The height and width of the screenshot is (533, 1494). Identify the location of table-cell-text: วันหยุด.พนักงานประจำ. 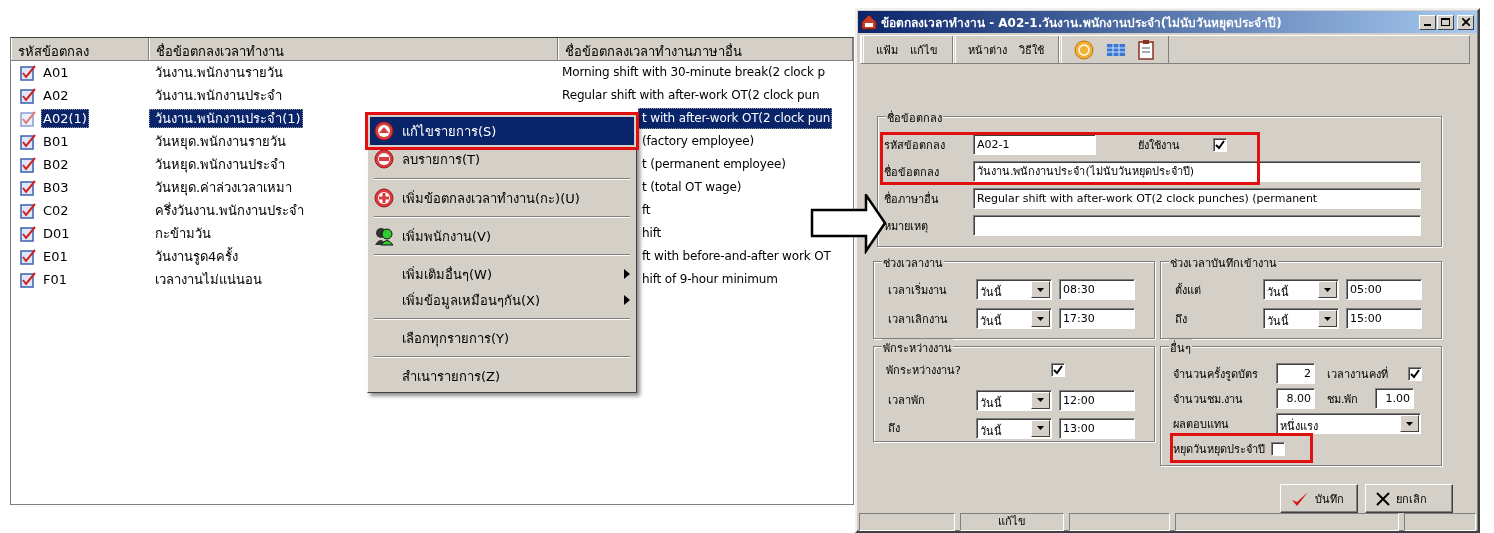
(220, 165).